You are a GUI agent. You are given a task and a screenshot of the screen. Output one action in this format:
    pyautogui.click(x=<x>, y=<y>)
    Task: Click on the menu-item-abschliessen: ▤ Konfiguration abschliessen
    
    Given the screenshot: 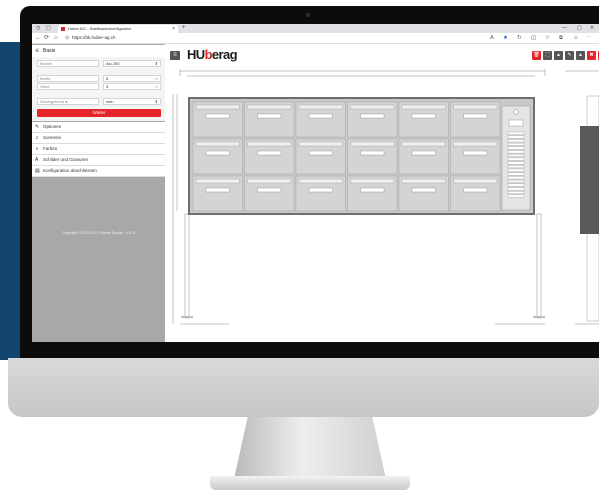 What is the action you would take?
    pyautogui.click(x=98, y=171)
    